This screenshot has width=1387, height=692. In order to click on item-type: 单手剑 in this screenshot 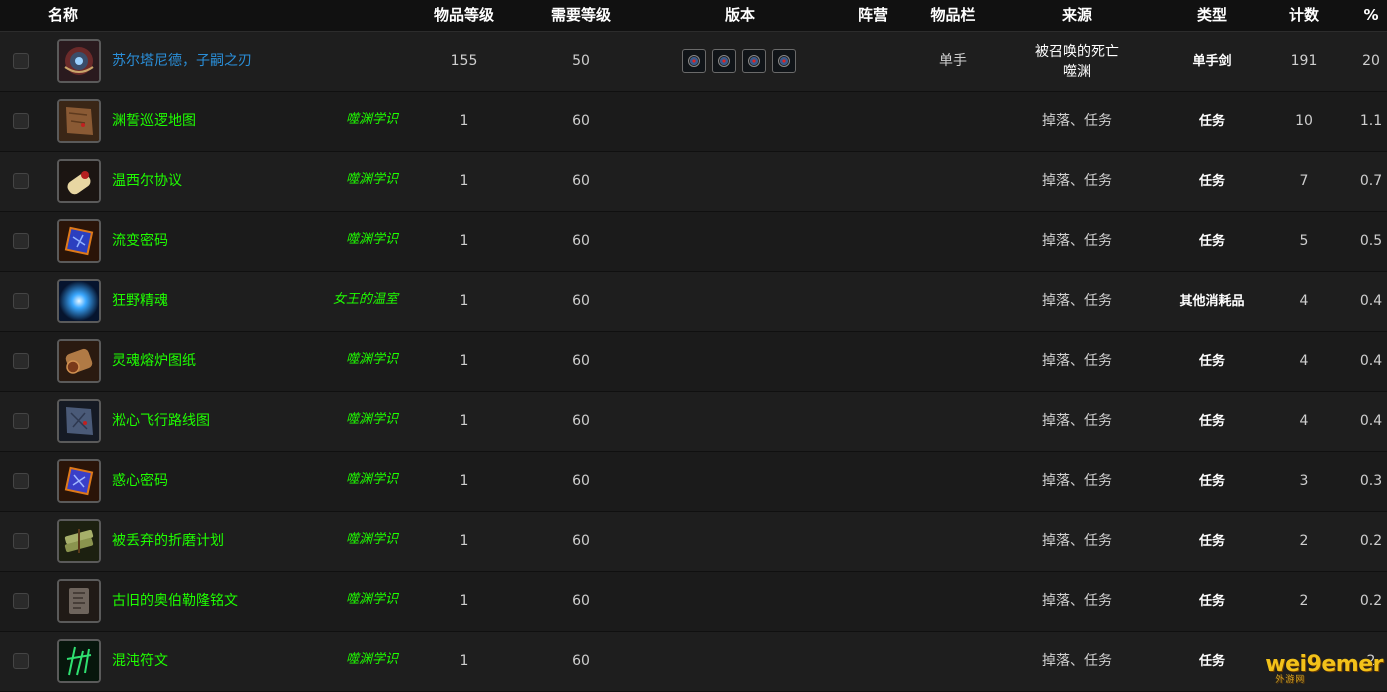, I will do `click(1211, 61)`.